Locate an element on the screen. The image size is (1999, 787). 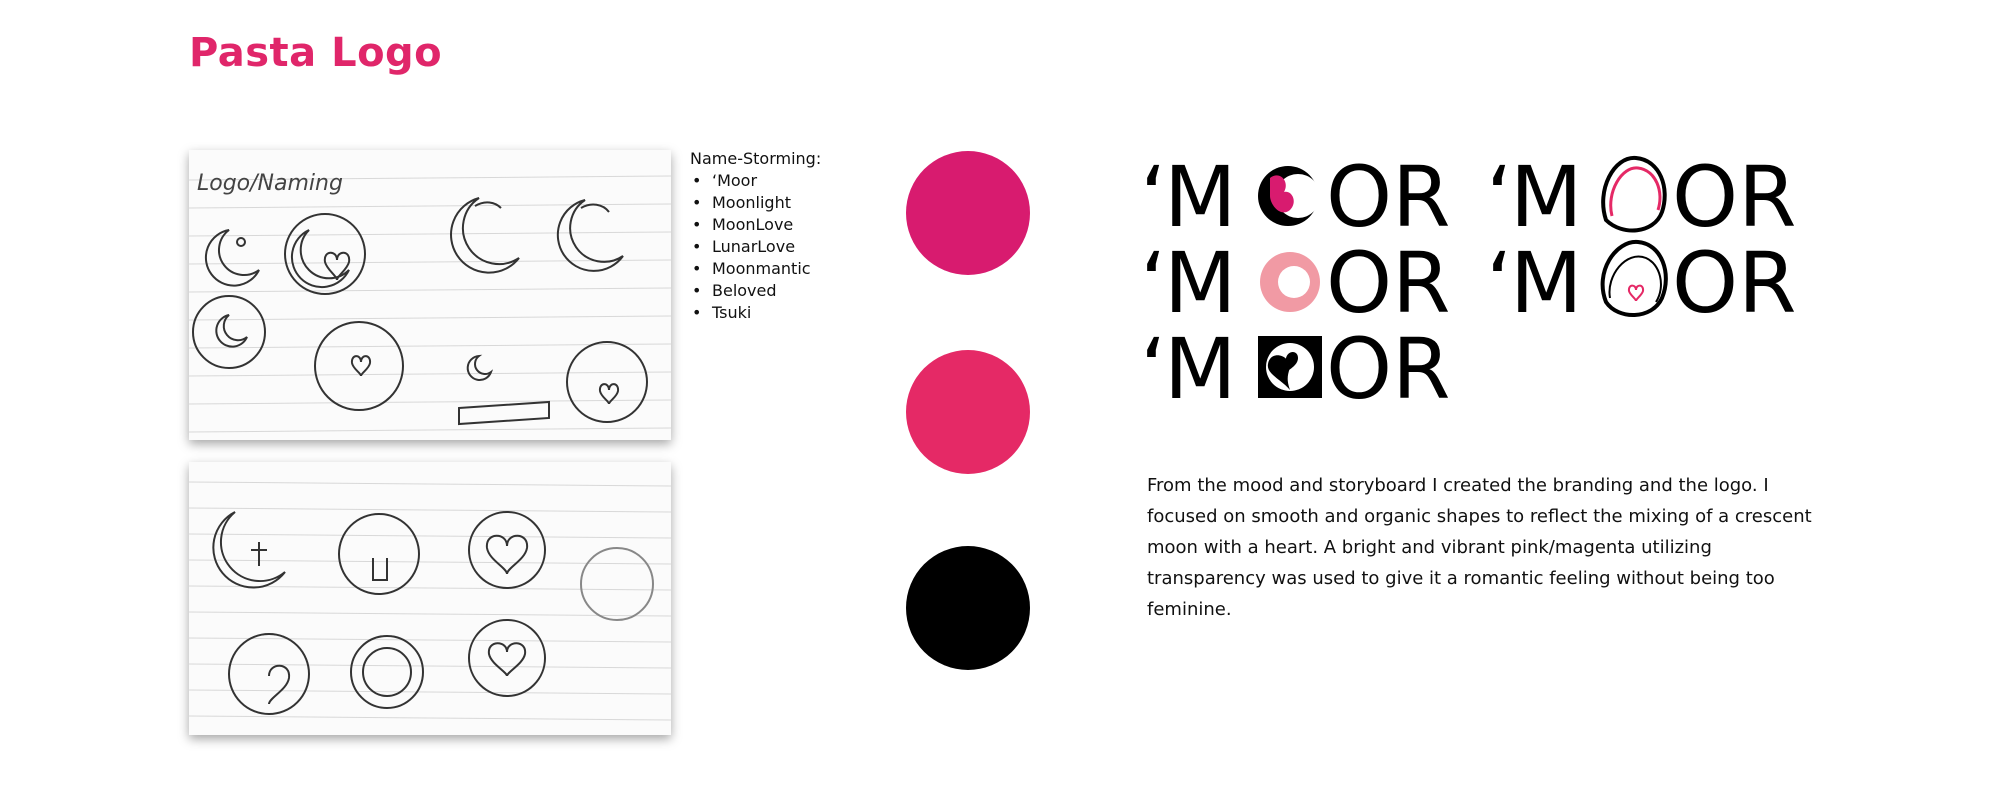
sketch-photo-top: Logo/Naming is located at coordinates (430, 295).